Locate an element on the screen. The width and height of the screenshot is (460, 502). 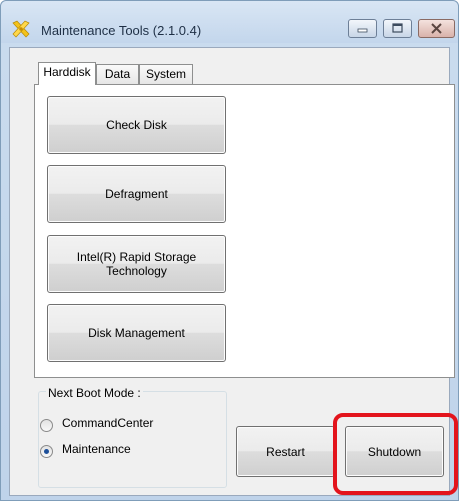
commandcenter-radio is located at coordinates (46, 425).